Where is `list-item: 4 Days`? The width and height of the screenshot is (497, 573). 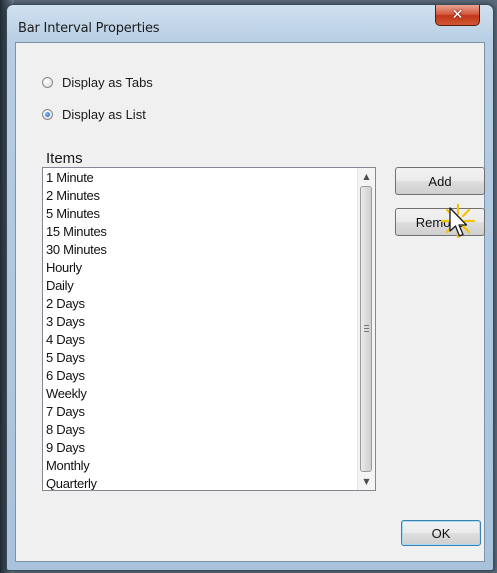 list-item: 4 Days is located at coordinates (199, 340).